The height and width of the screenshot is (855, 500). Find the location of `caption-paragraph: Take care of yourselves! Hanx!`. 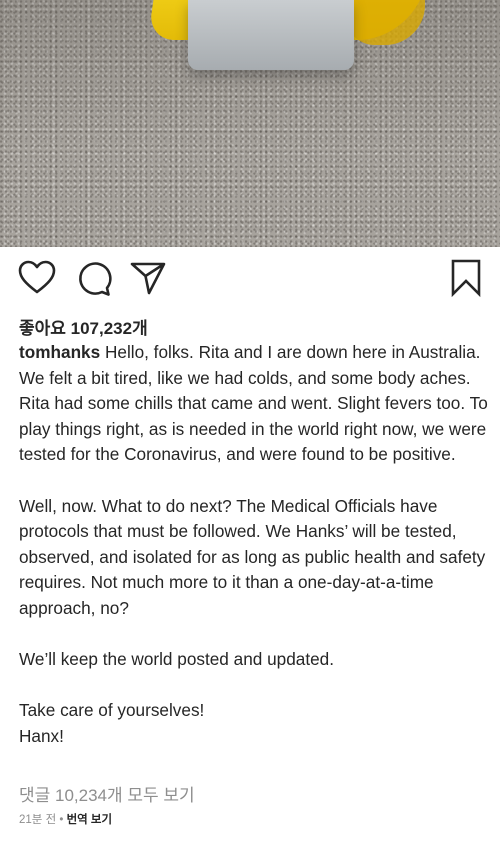

caption-paragraph: Take care of yourselves! Hanx! is located at coordinates (254, 723).